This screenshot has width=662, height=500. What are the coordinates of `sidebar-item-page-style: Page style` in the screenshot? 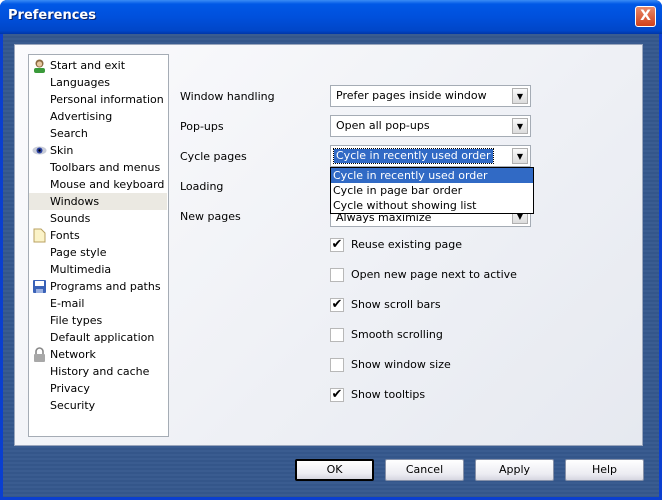 It's located at (98, 252).